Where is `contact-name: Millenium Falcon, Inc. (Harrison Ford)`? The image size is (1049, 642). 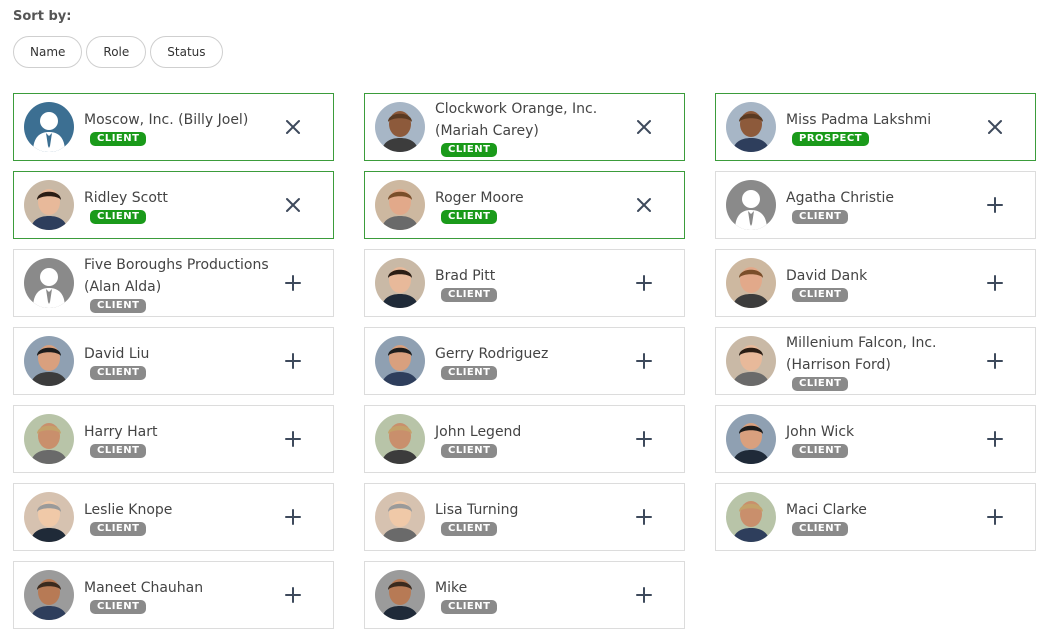 contact-name: Millenium Falcon, Inc. (Harrison Ford) is located at coordinates (861, 353).